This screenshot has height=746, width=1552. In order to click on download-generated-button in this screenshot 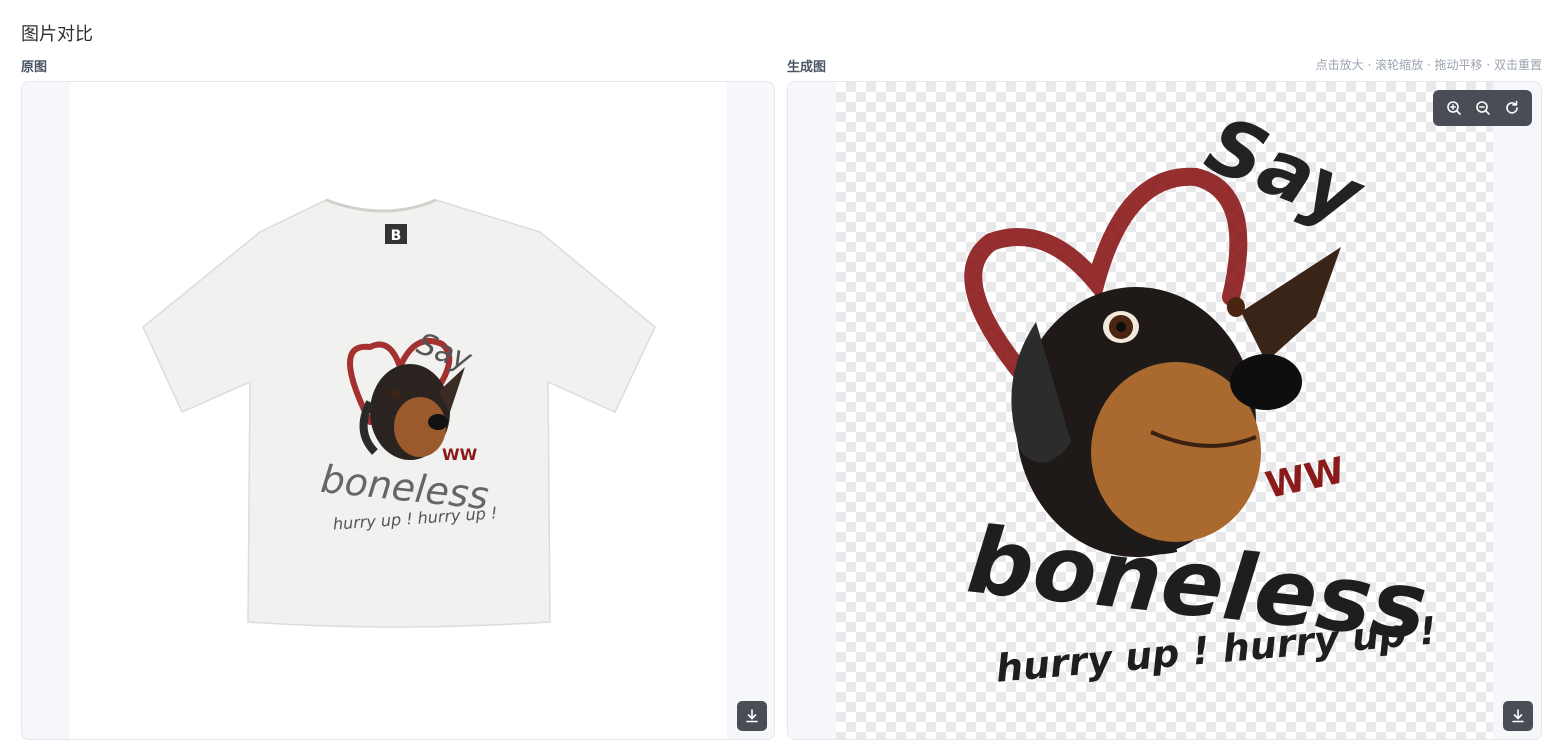, I will do `click(1518, 716)`.